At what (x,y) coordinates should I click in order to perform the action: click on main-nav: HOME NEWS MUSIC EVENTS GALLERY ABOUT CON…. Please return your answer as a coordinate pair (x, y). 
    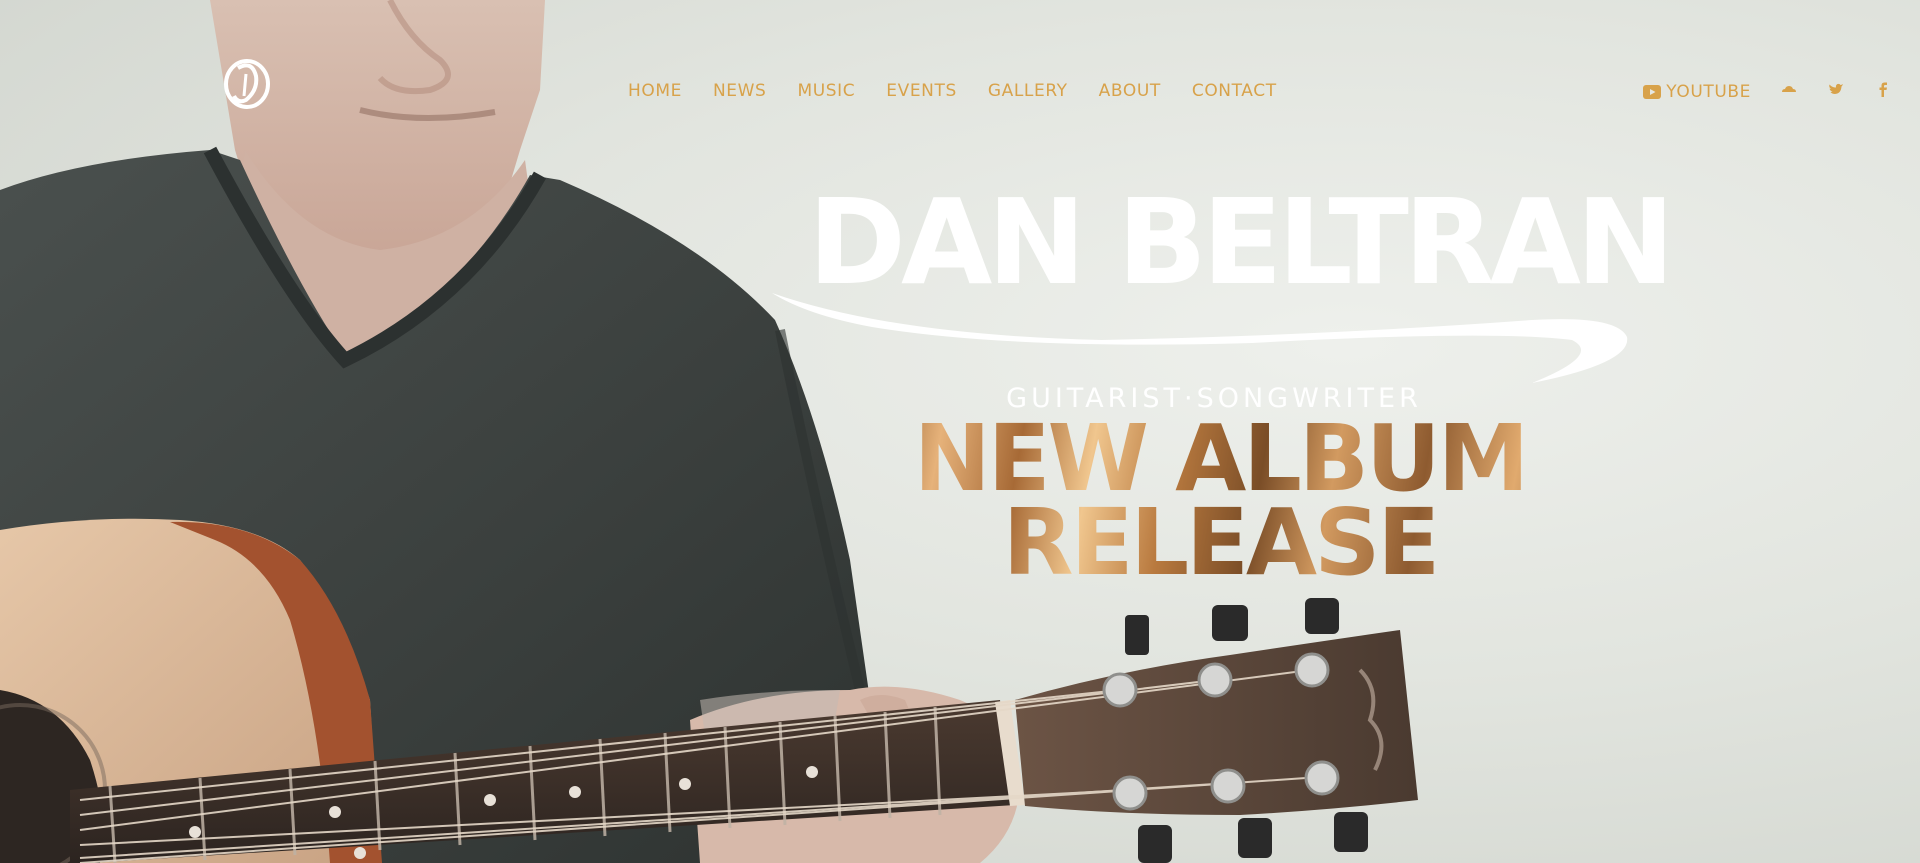
    Looking at the image, I should click on (952, 91).